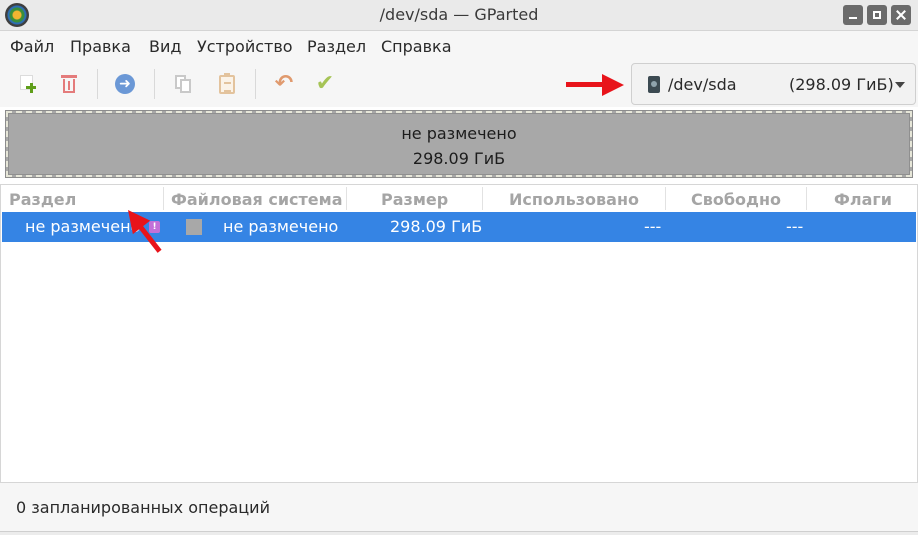  What do you see at coordinates (702, 84) in the screenshot?
I see `device-name: /dev/sda` at bounding box center [702, 84].